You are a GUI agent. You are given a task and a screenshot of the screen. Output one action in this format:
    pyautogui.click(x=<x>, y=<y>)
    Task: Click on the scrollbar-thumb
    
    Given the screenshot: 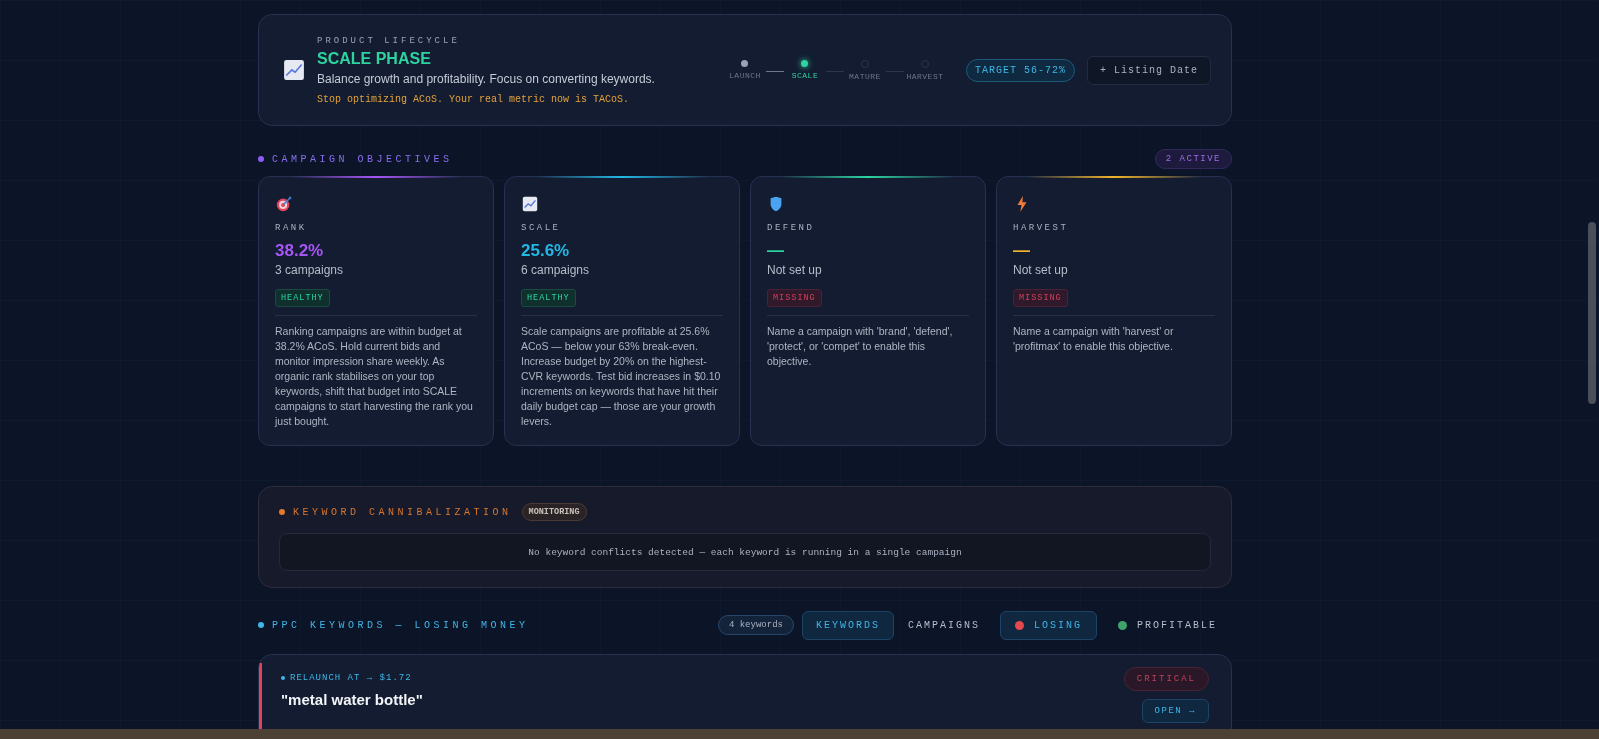 What is the action you would take?
    pyautogui.click(x=1592, y=313)
    